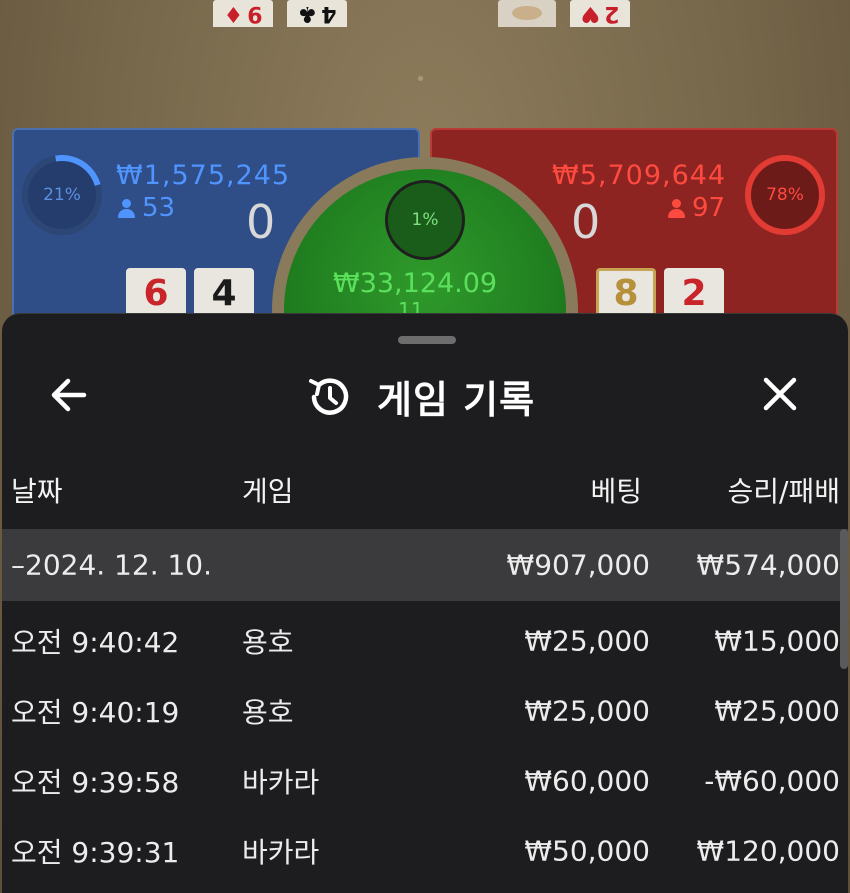  What do you see at coordinates (425, 781) in the screenshot?
I see `table-row: 오전 9:39:58 바카라 ₩60,000 -₩60,000` at bounding box center [425, 781].